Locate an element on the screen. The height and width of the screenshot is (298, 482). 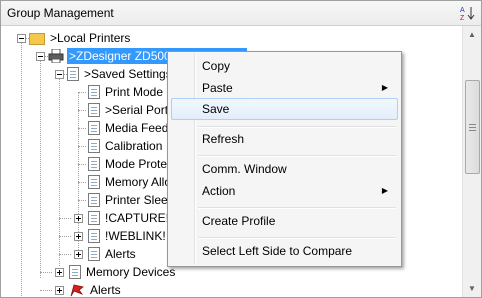
tree-node-label: !CAPTURE! is located at coordinates (137, 218).